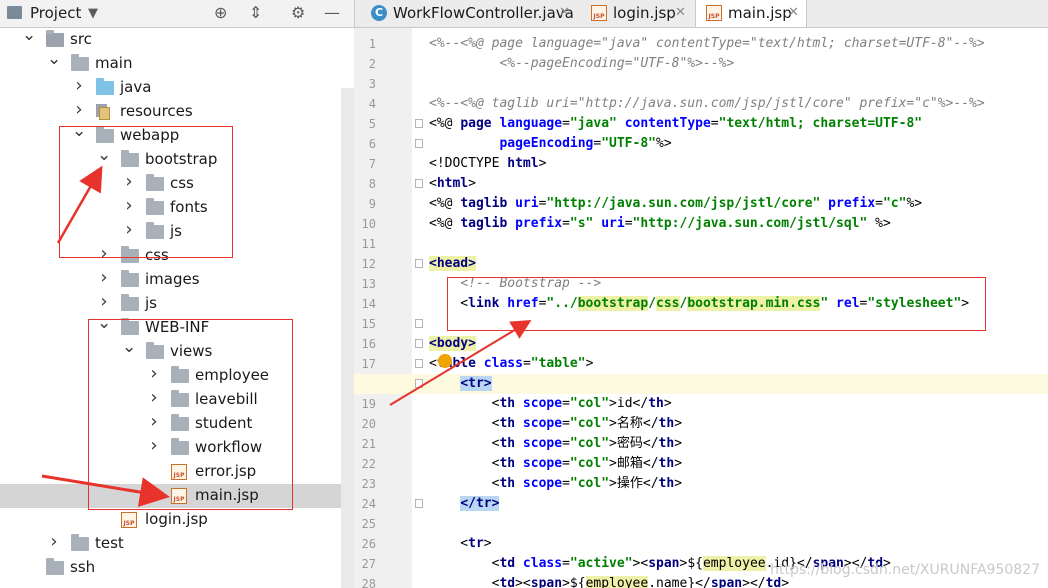 This screenshot has width=1048, height=588. What do you see at coordinates (130, 279) in the screenshot?
I see `folder-icon` at bounding box center [130, 279].